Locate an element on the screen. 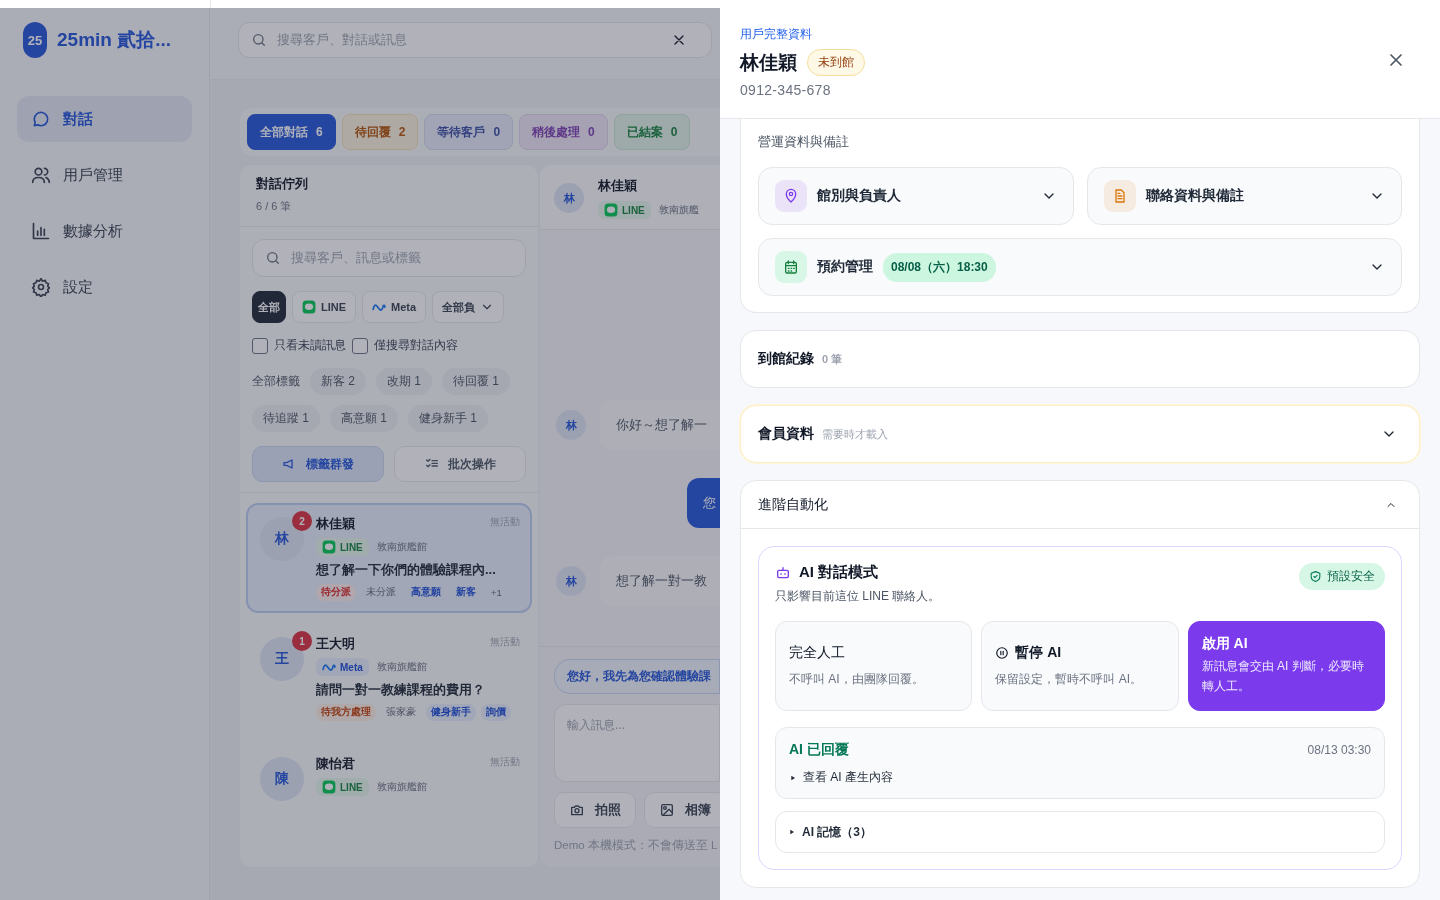 The height and width of the screenshot is (900, 1440). collapsible-panel: 預約管理 08/08（六）18:30 is located at coordinates (1080, 267).